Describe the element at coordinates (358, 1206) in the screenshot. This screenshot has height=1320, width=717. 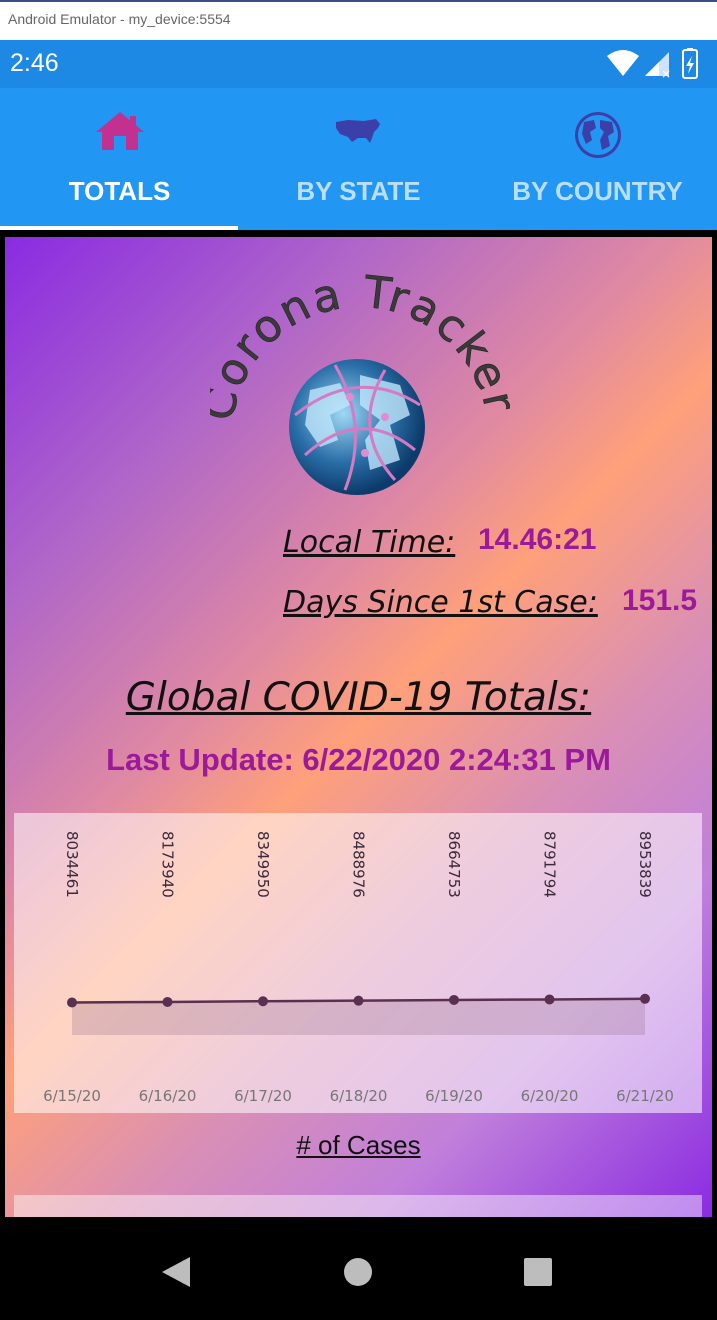
I see `next-chart-card` at that location.